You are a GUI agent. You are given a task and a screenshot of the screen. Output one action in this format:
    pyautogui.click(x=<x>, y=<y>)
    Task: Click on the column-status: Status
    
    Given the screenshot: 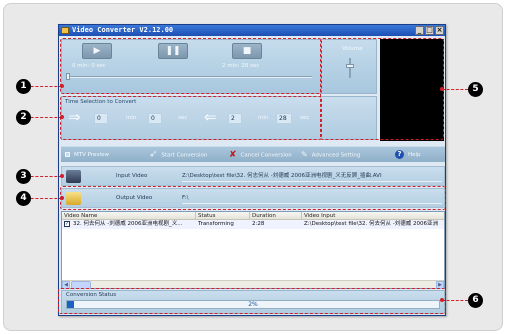 What is the action you would take?
    pyautogui.click(x=223, y=216)
    